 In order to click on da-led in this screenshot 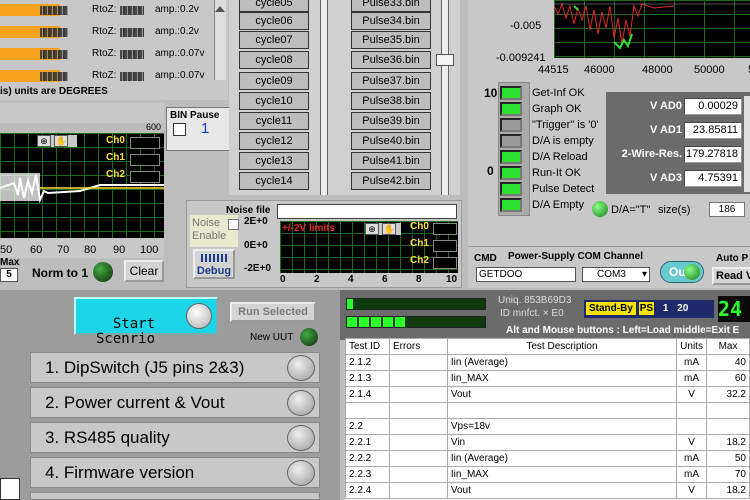, I will do `click(600, 210)`.